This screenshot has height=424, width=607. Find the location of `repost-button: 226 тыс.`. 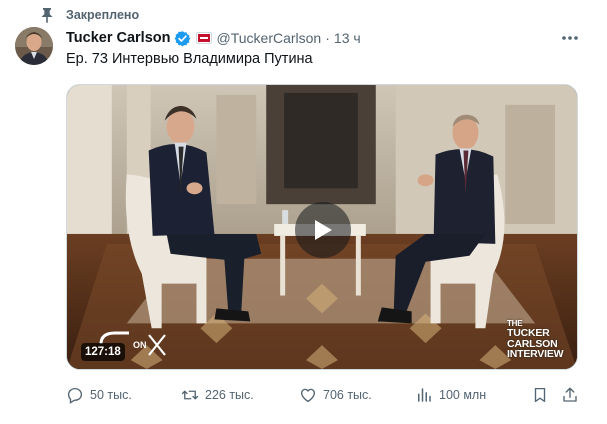

repost-button: 226 тыс. is located at coordinates (217, 395).